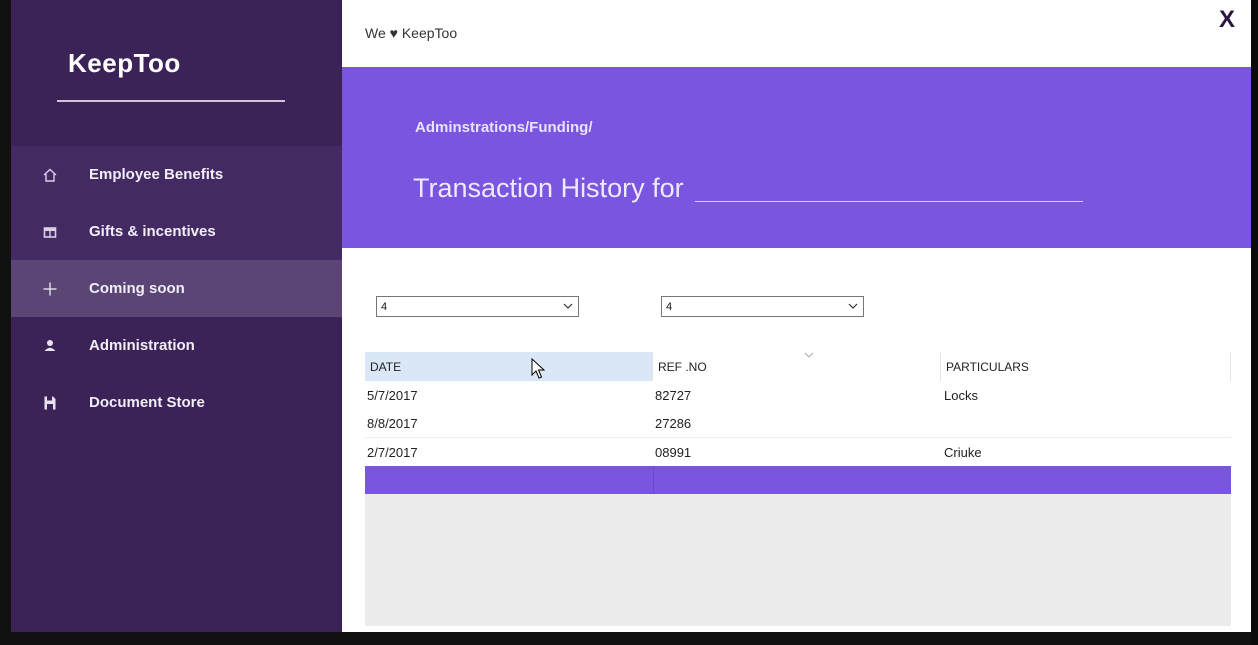 Image resolution: width=1258 pixels, height=645 pixels. What do you see at coordinates (137, 288) in the screenshot?
I see `sidebar-item-label: Coming soon` at bounding box center [137, 288].